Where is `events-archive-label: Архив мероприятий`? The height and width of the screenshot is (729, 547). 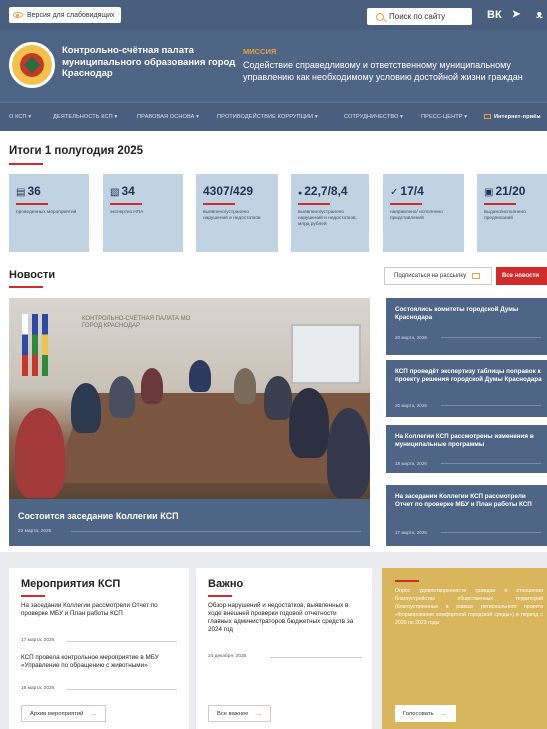 events-archive-label: Архив мероприятий is located at coordinates (57, 713).